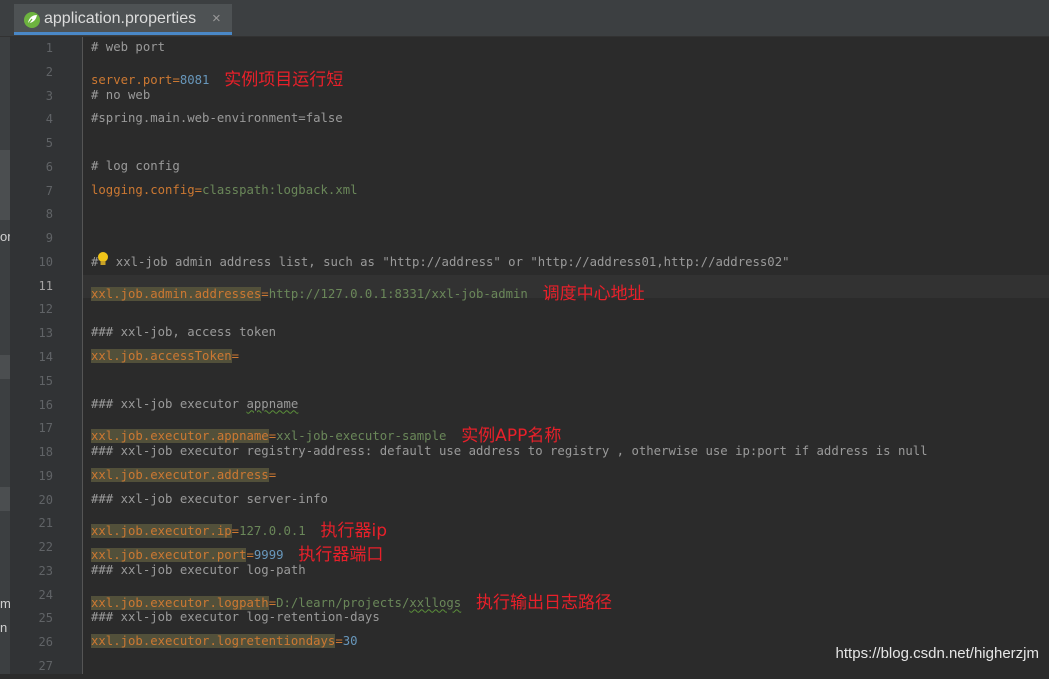 The width and height of the screenshot is (1049, 679). I want to click on code-line: 15, so click(544, 382).